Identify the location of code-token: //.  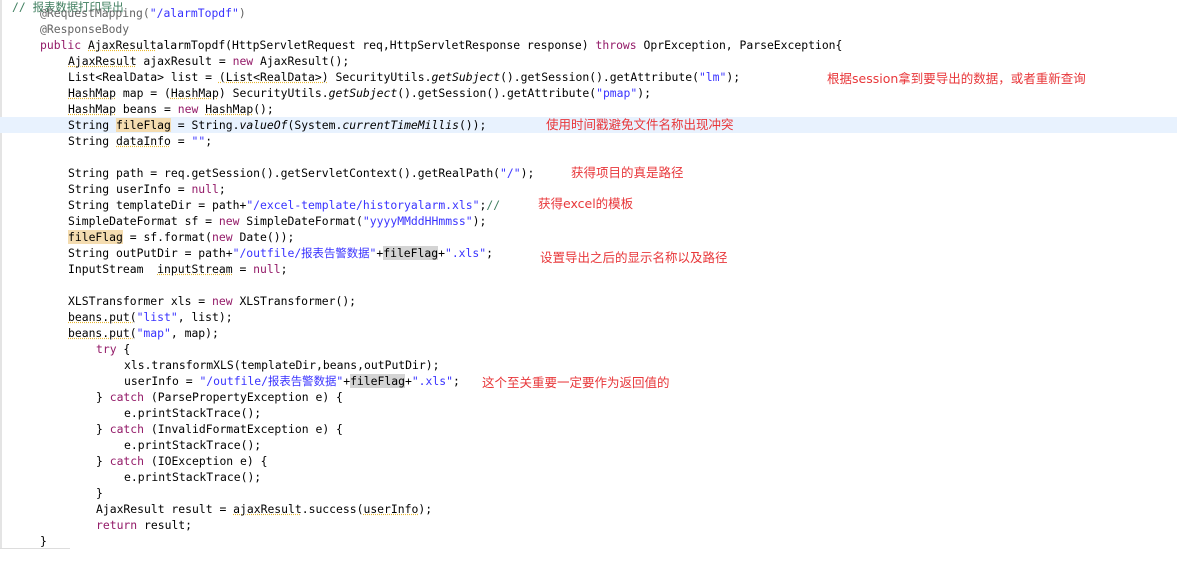
(493, 205).